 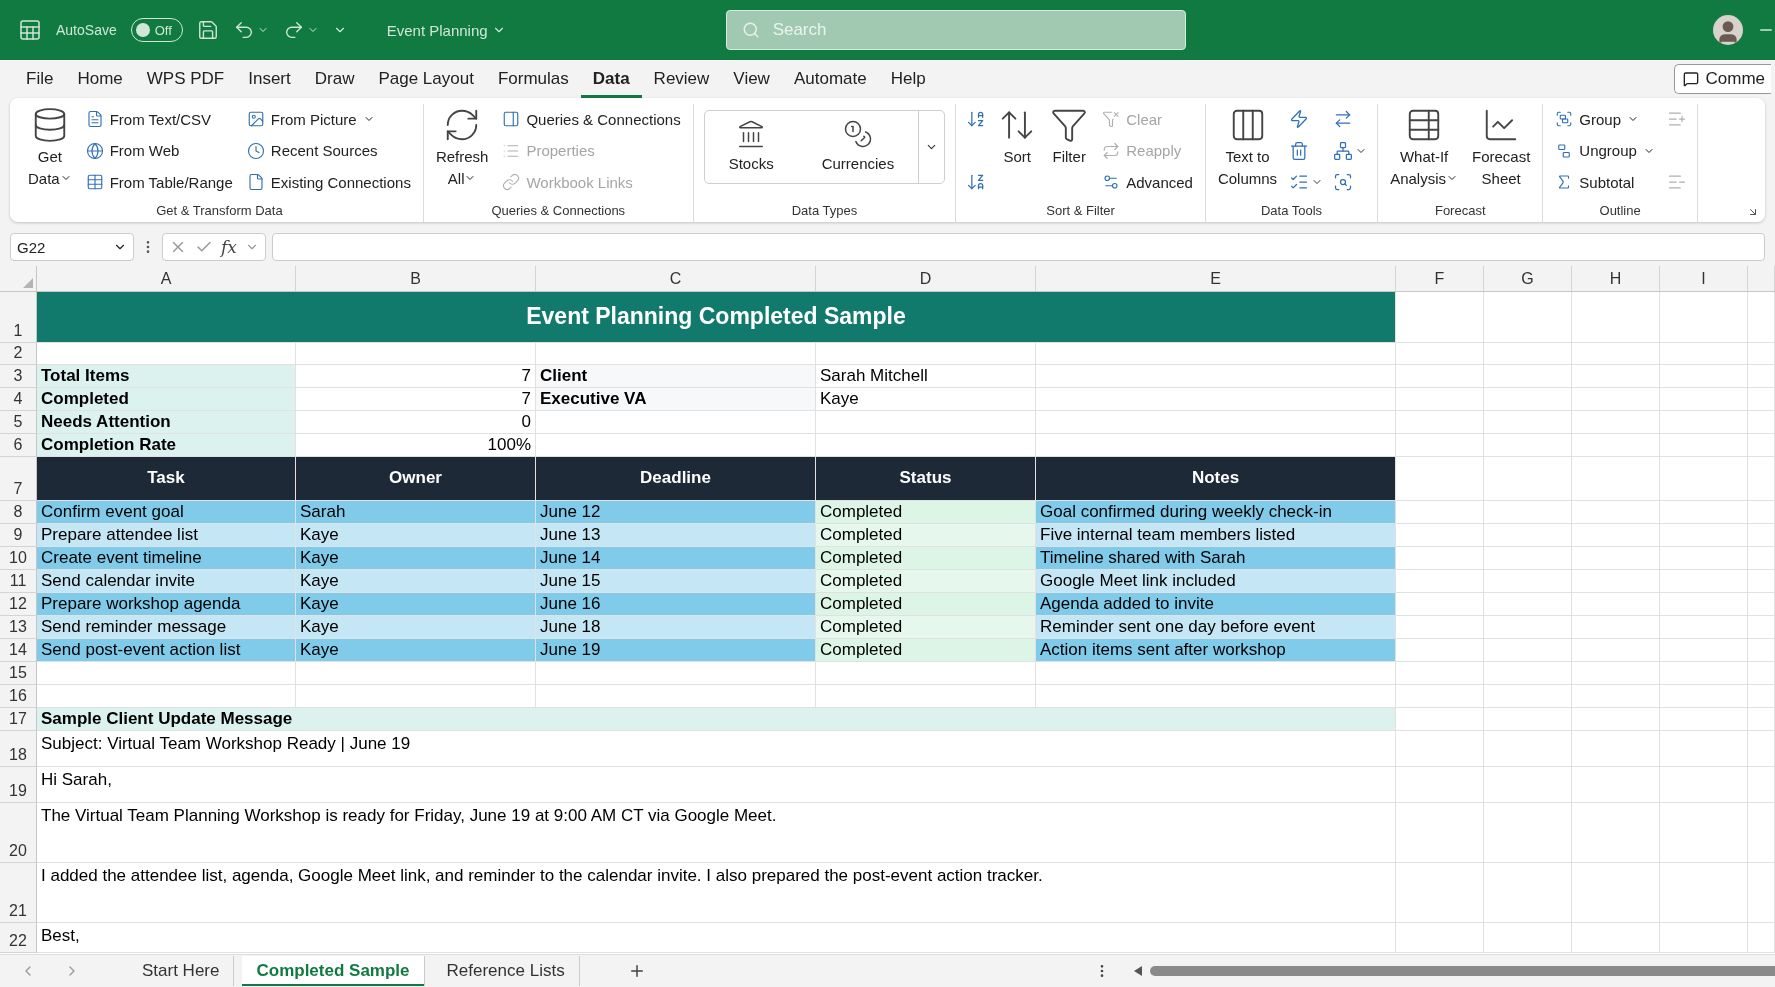 I want to click on gallery-item: Stocks, so click(x=751, y=147).